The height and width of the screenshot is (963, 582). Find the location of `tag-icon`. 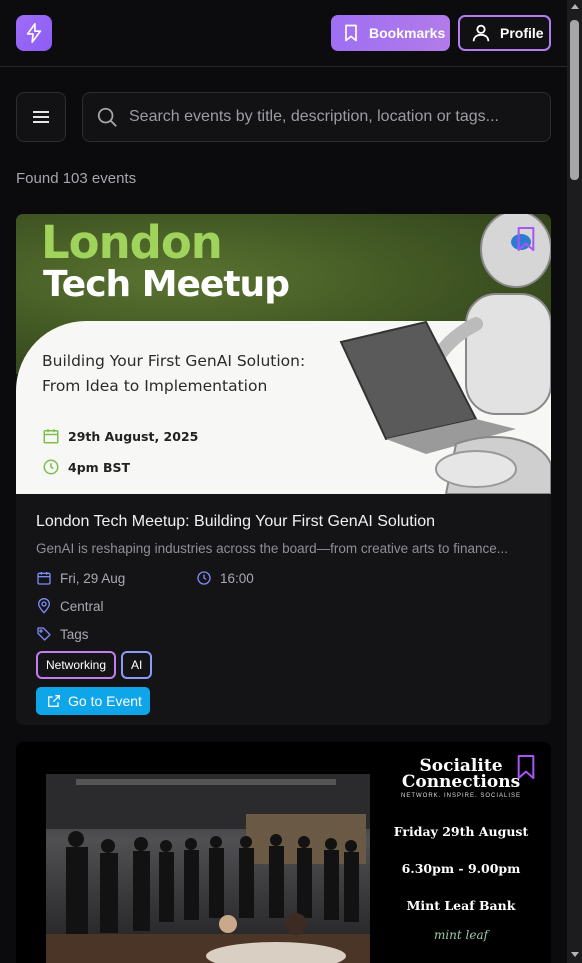

tag-icon is located at coordinates (44, 634).